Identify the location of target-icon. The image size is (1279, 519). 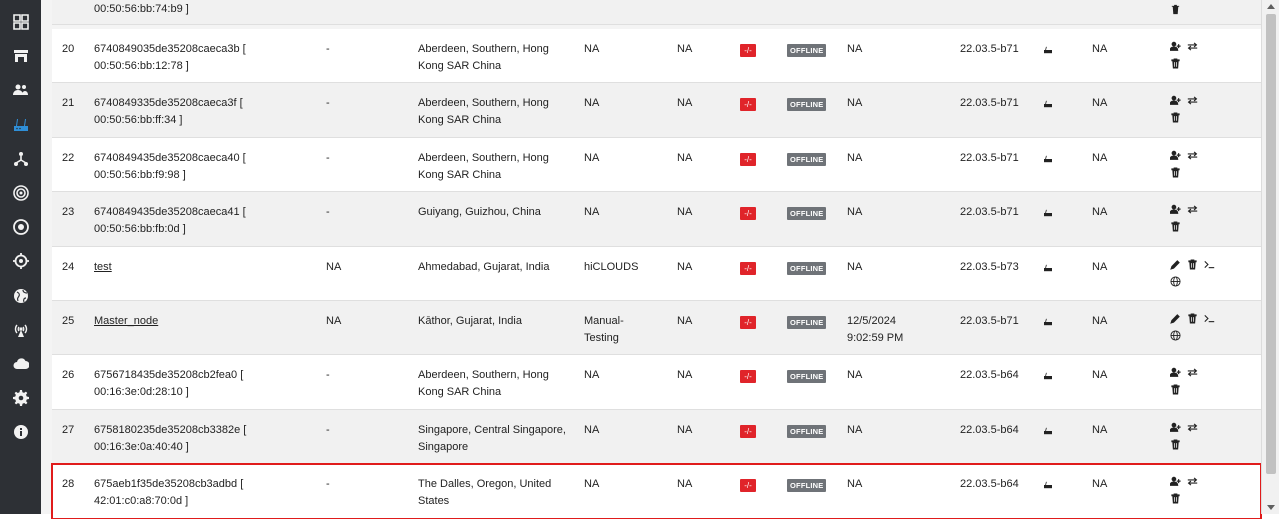
(20, 227).